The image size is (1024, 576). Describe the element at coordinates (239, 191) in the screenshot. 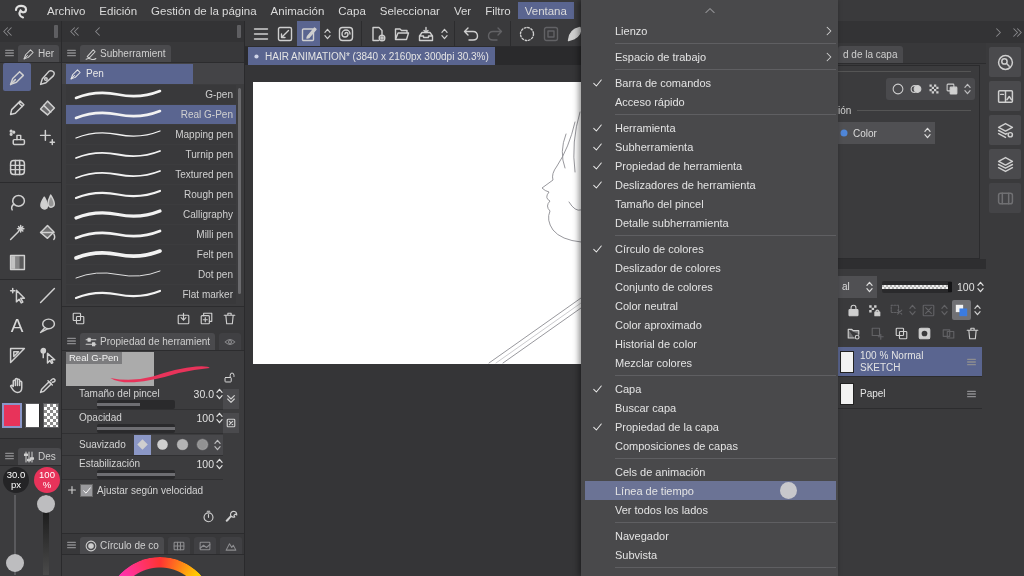

I see `scrollbar` at that location.